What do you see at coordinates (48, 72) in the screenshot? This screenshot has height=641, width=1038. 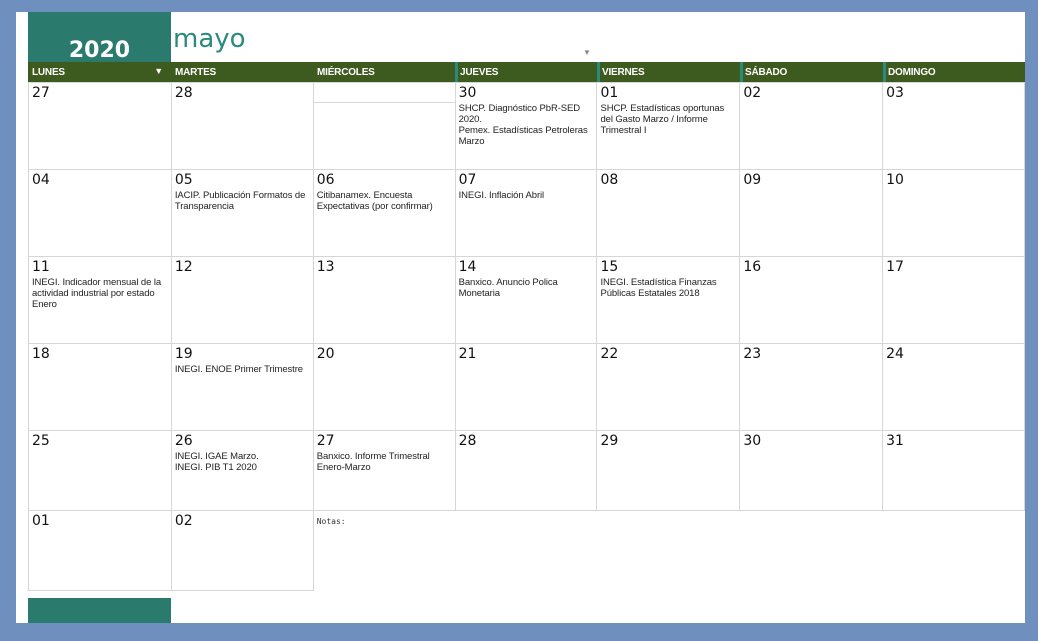 I see `weekday-label: LUNES` at bounding box center [48, 72].